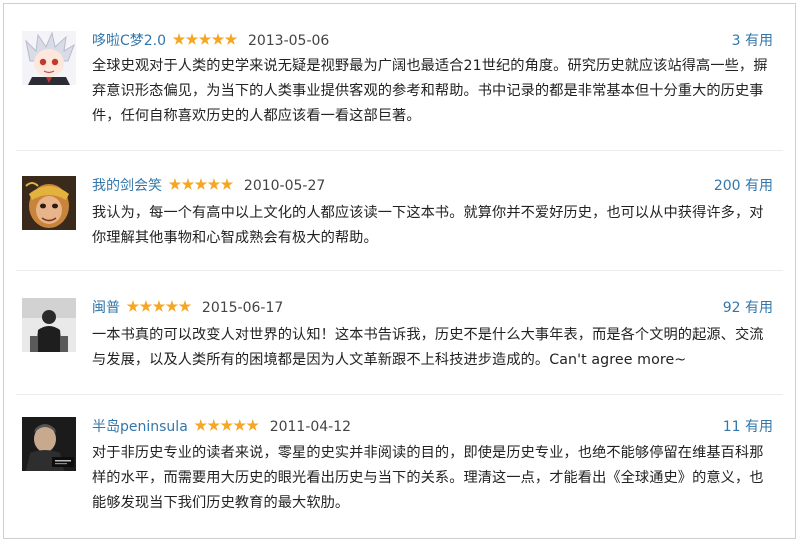 The image size is (800, 543). I want to click on monkey-king-avatar-icon, so click(49, 203).